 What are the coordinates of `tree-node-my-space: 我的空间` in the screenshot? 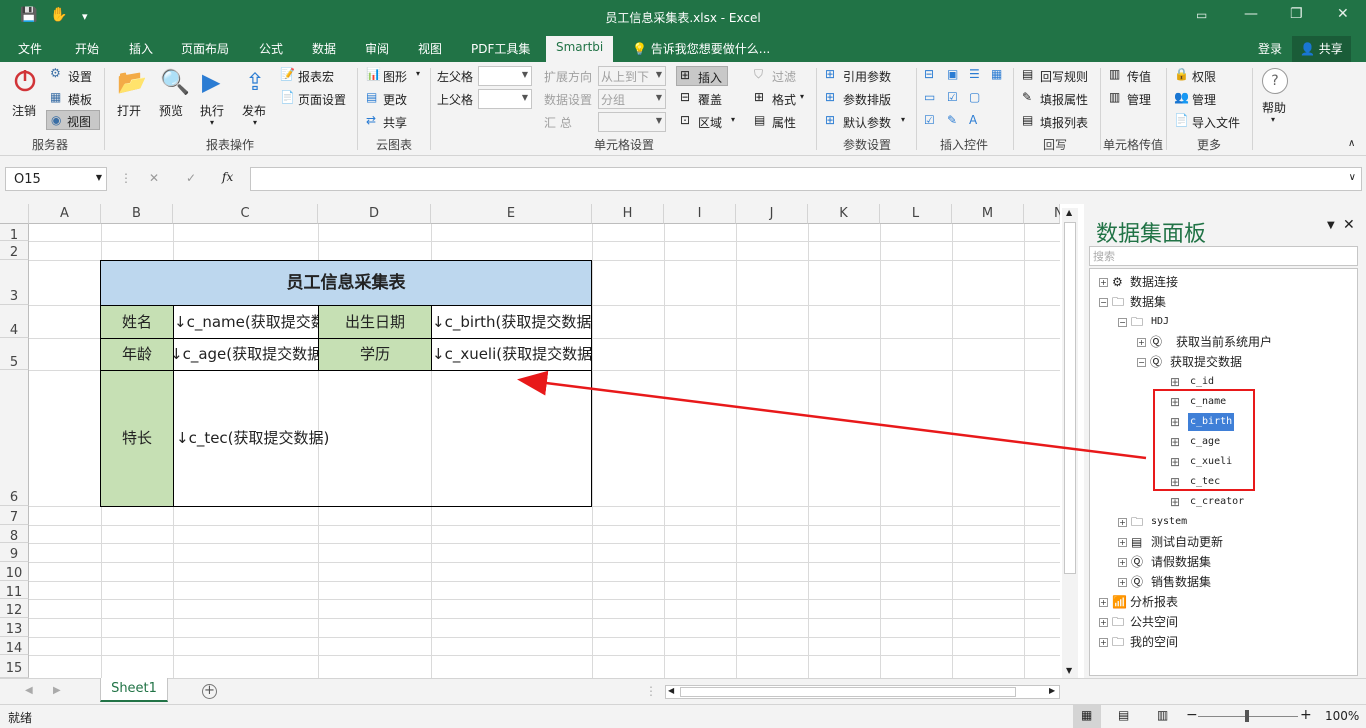 It's located at (1154, 642).